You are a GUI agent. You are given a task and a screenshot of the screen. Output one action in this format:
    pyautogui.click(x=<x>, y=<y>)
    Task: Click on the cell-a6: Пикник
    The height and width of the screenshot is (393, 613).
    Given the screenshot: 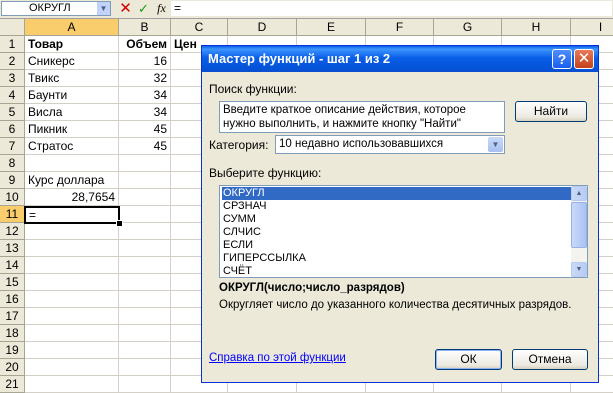 What is the action you would take?
    pyautogui.click(x=72, y=129)
    